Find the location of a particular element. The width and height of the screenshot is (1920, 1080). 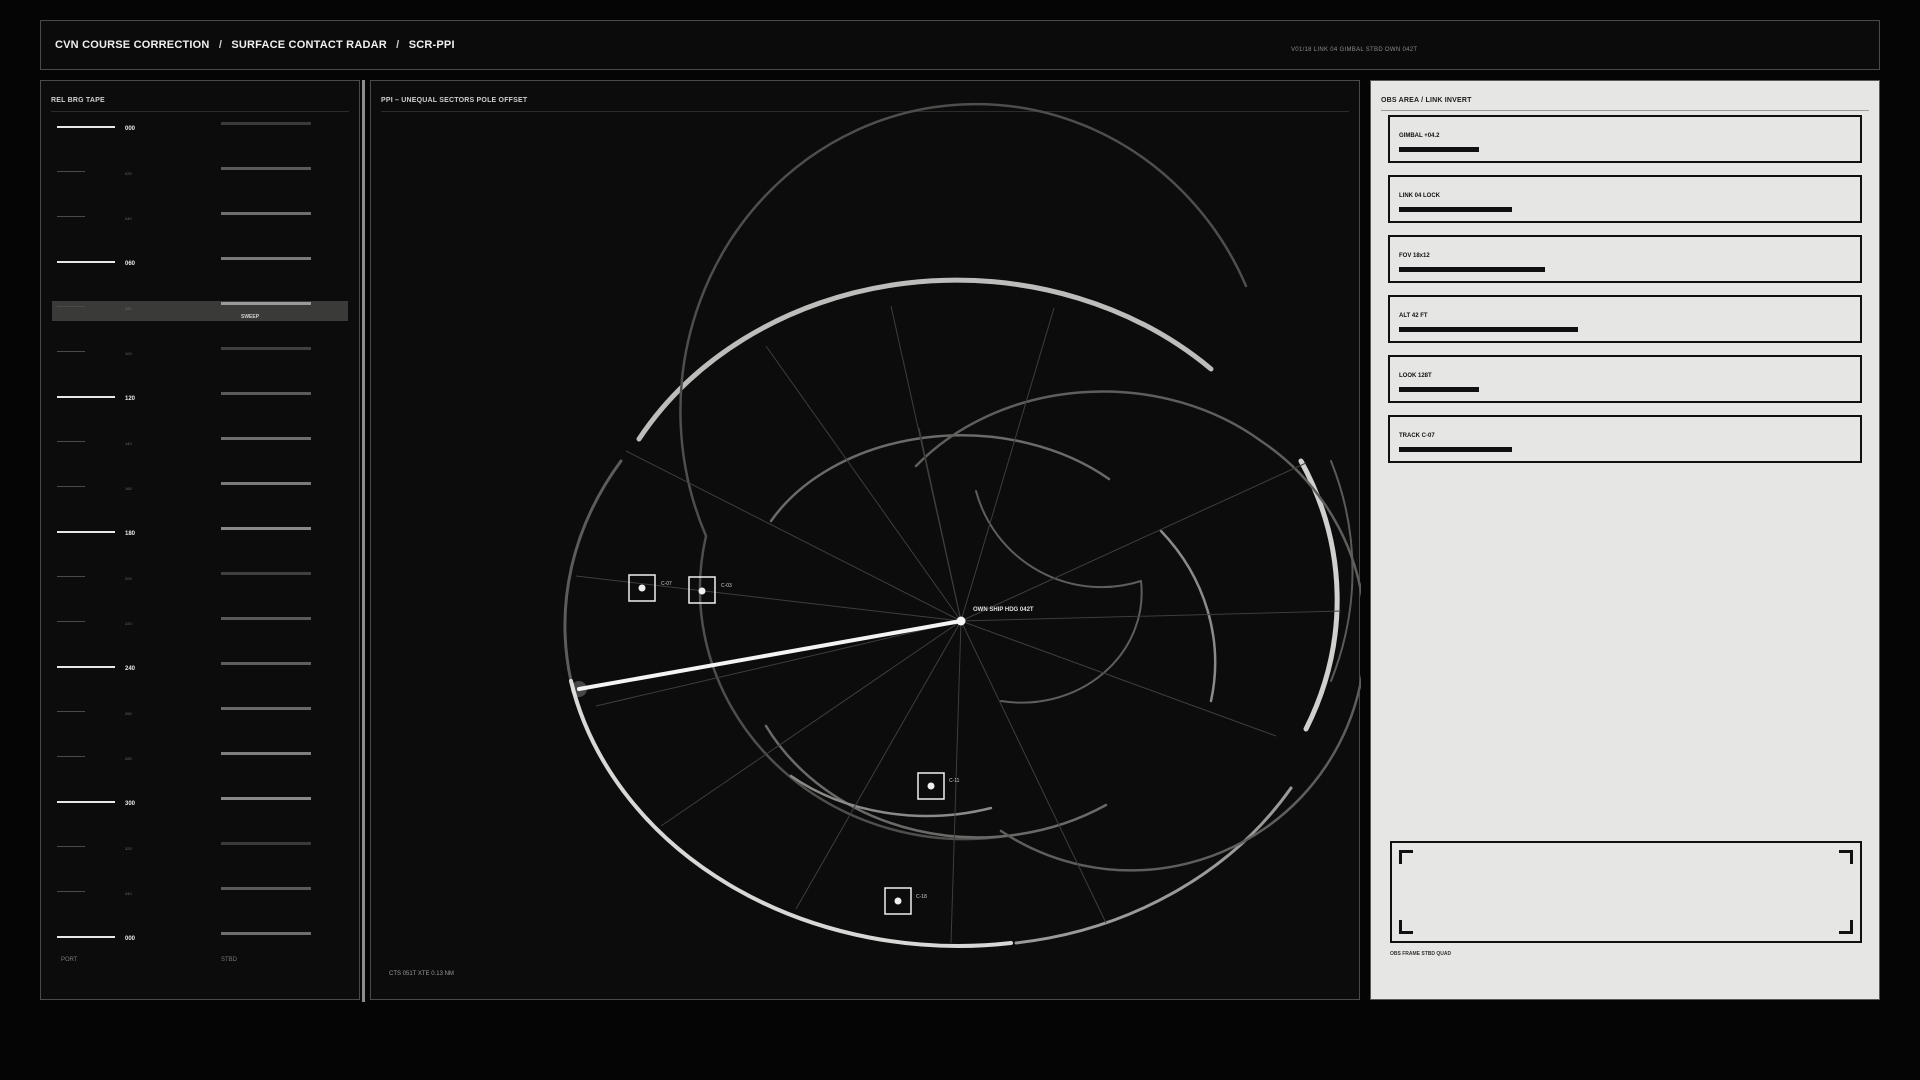

tape-row: 000 is located at coordinates (200, 944).